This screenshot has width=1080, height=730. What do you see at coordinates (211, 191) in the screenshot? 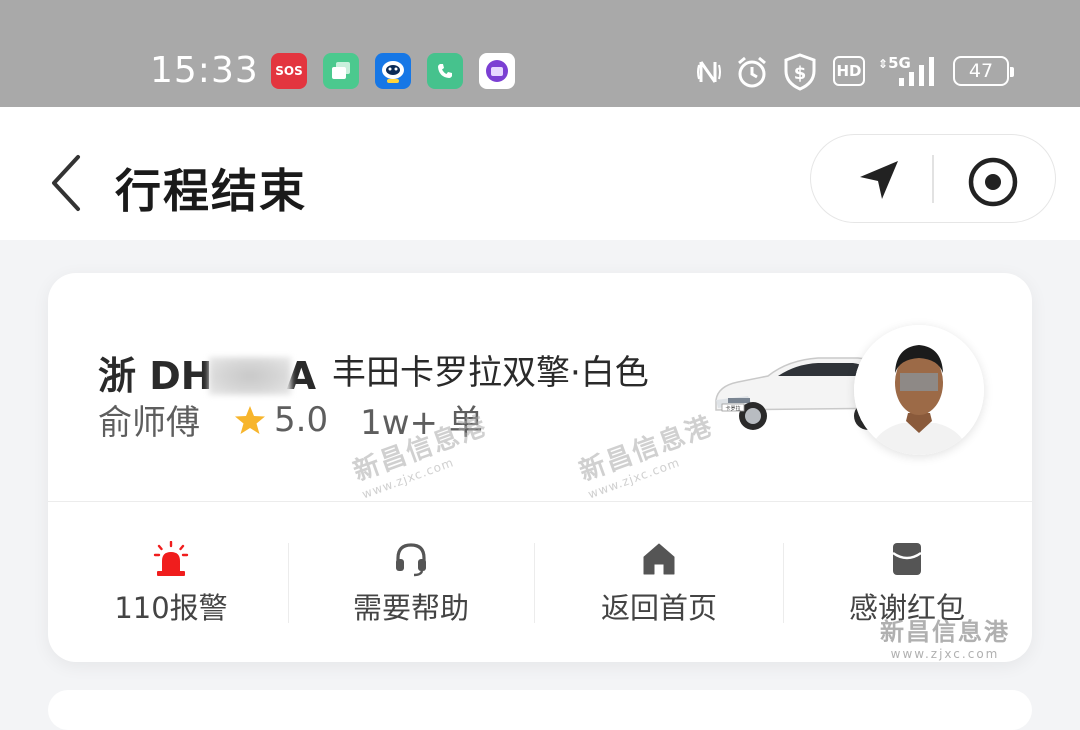
I see `page-title: 行程结束` at bounding box center [211, 191].